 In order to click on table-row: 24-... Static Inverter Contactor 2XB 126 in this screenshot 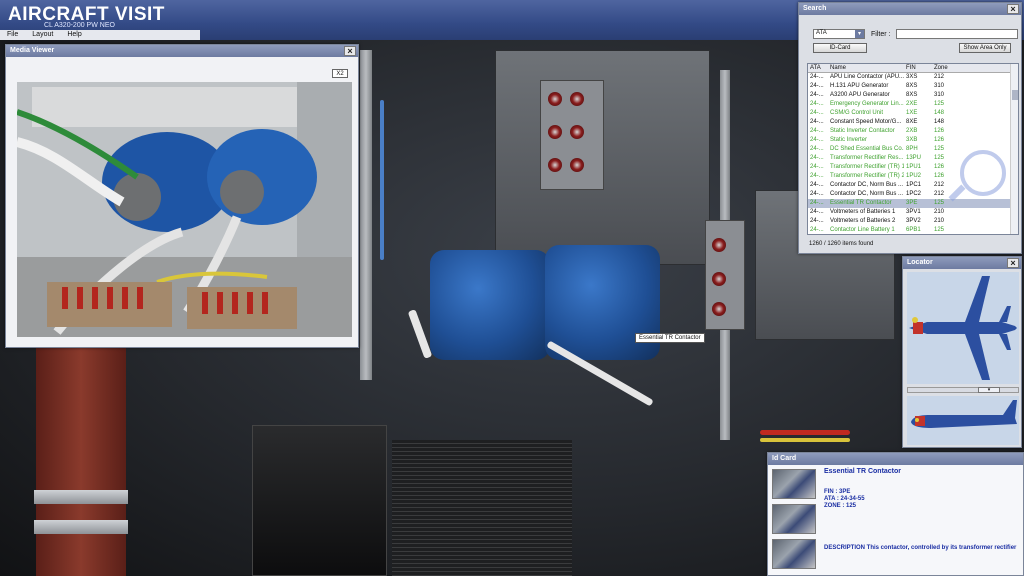, I will do `click(913, 131)`.